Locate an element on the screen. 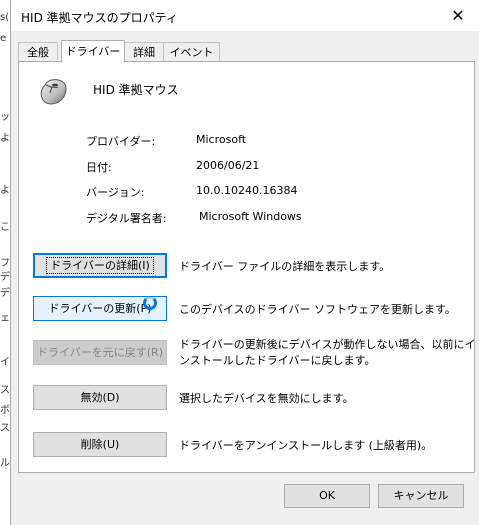  background-text: イ is located at coordinates (5, 362).